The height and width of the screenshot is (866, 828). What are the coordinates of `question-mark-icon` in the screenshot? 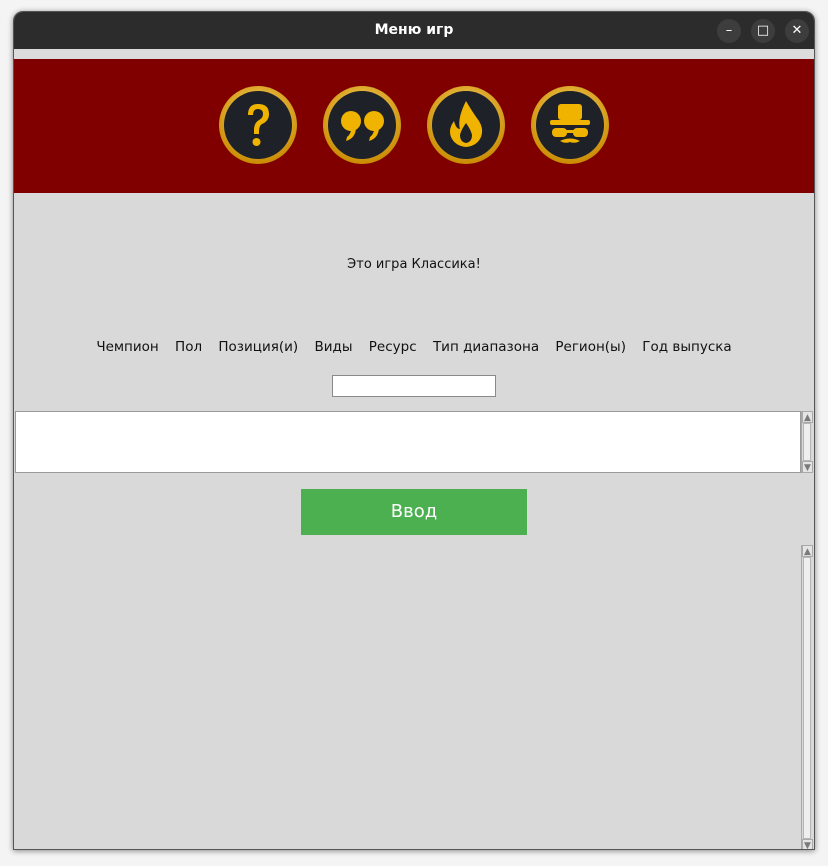 It's located at (258, 125).